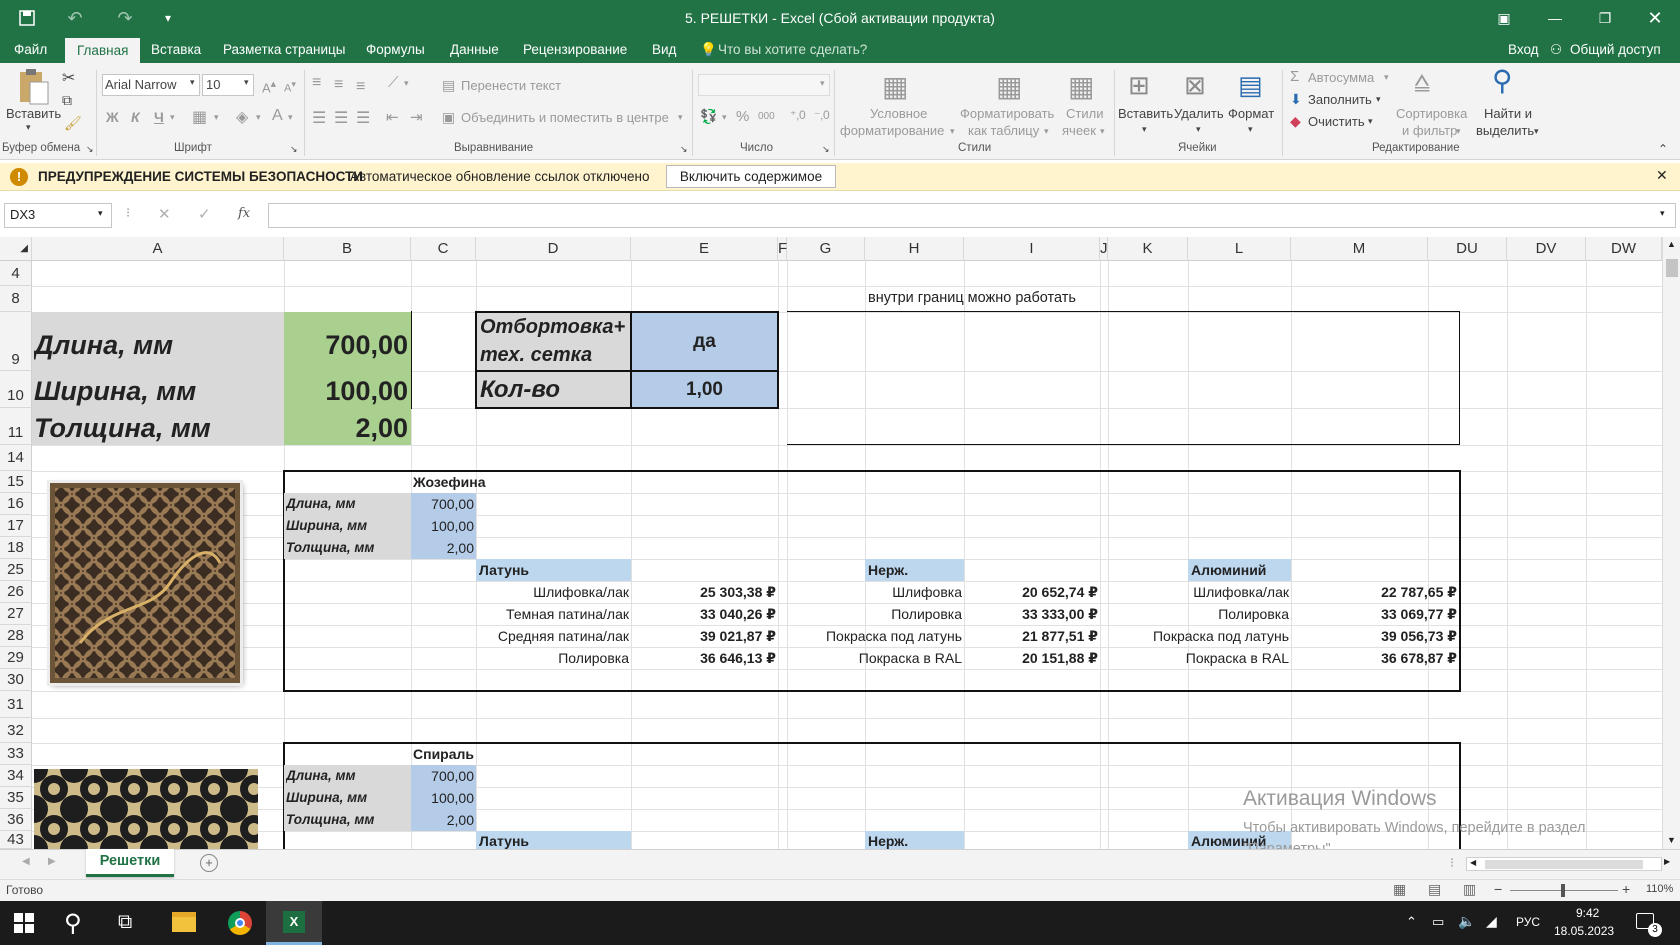  I want to click on close-button: ✕, so click(1655, 18).